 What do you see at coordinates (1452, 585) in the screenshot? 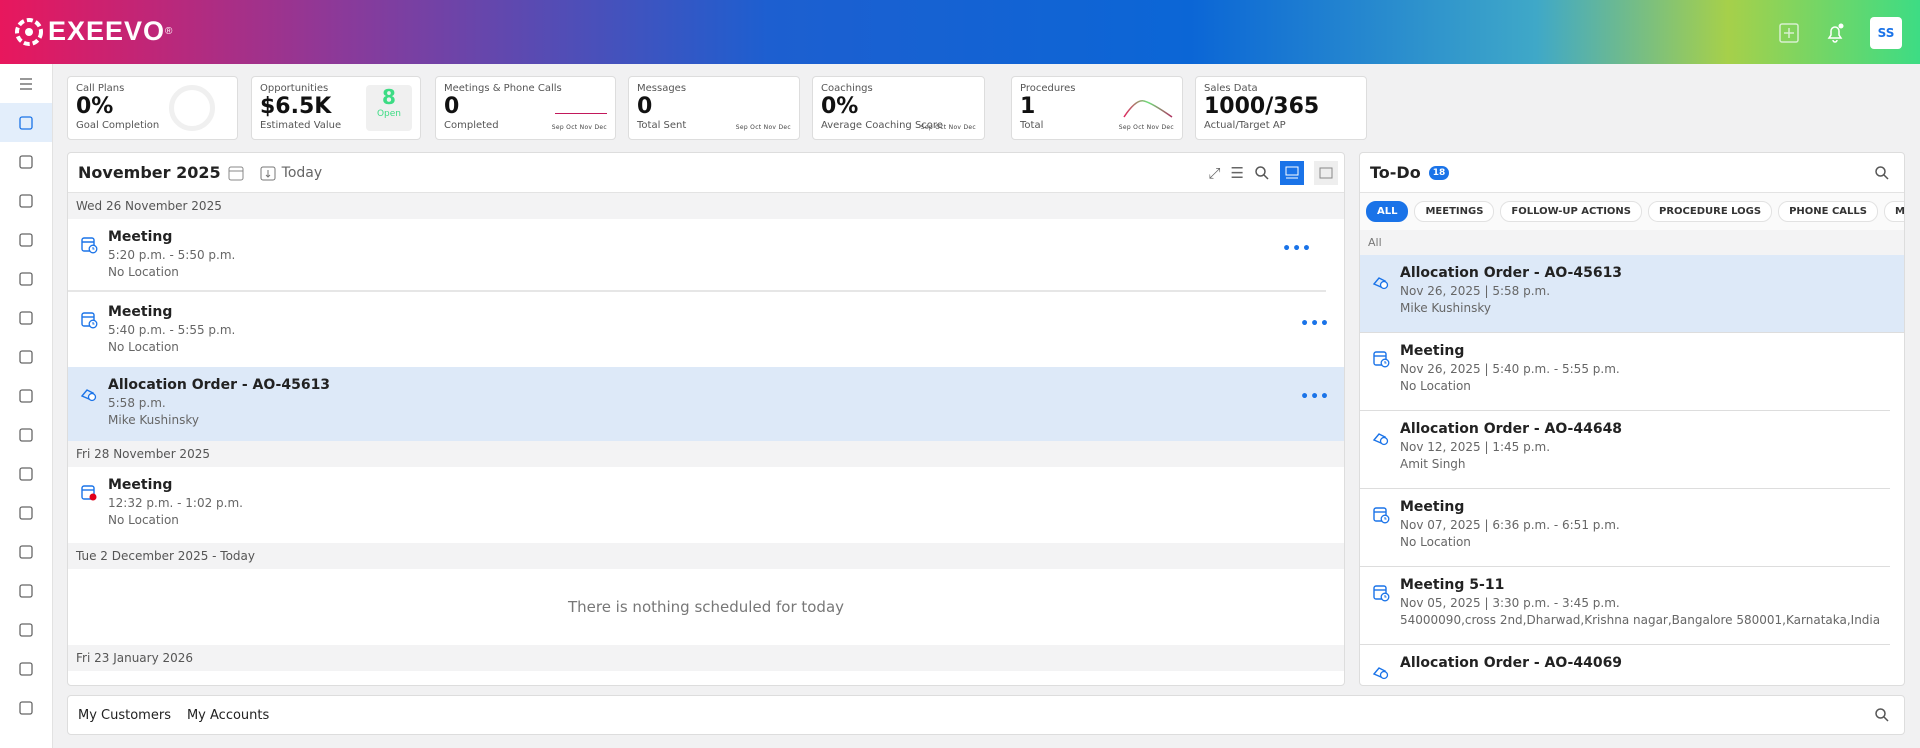
I see `todo-item-name: Meeting 5-11` at bounding box center [1452, 585].